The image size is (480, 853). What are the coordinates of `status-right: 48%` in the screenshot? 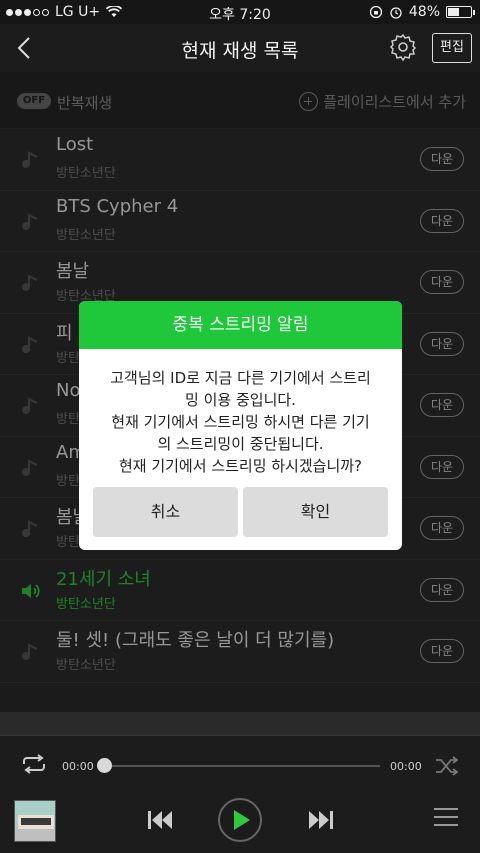 It's located at (422, 12).